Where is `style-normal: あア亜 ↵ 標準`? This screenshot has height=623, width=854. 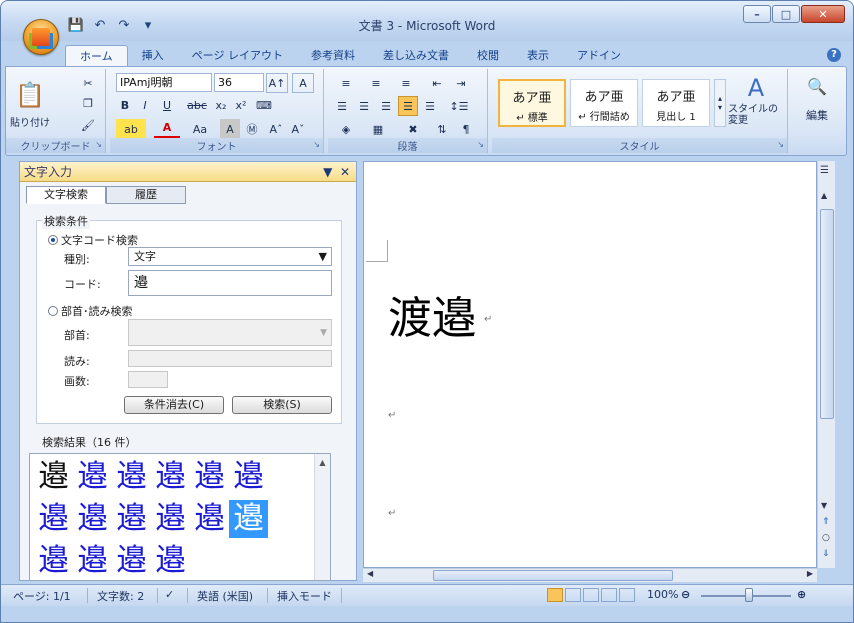 style-normal: あア亜 ↵ 標準 is located at coordinates (532, 103).